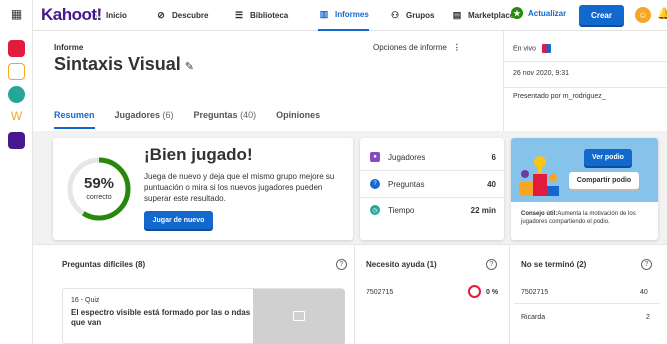 Image resolution: width=667 pixels, height=344 pixels. I want to click on tab-jugadores: Jugadores (6), so click(144, 119).